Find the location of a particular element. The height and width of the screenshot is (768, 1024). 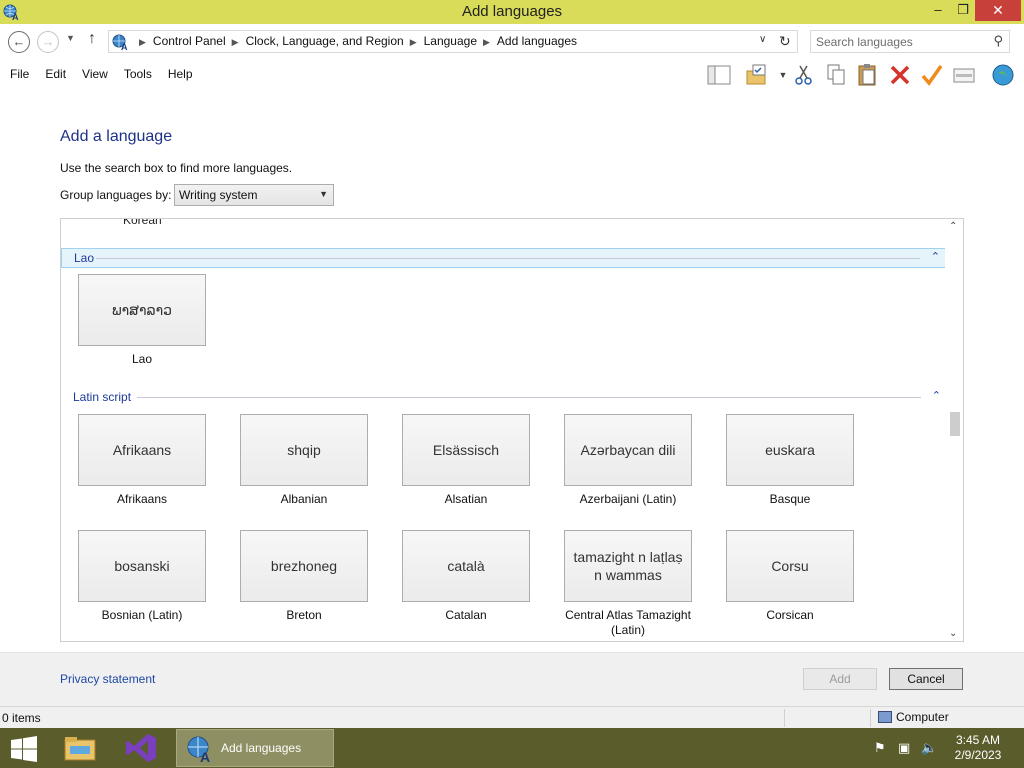

action-center-flag-icon: ⚑ is located at coordinates (880, 748).